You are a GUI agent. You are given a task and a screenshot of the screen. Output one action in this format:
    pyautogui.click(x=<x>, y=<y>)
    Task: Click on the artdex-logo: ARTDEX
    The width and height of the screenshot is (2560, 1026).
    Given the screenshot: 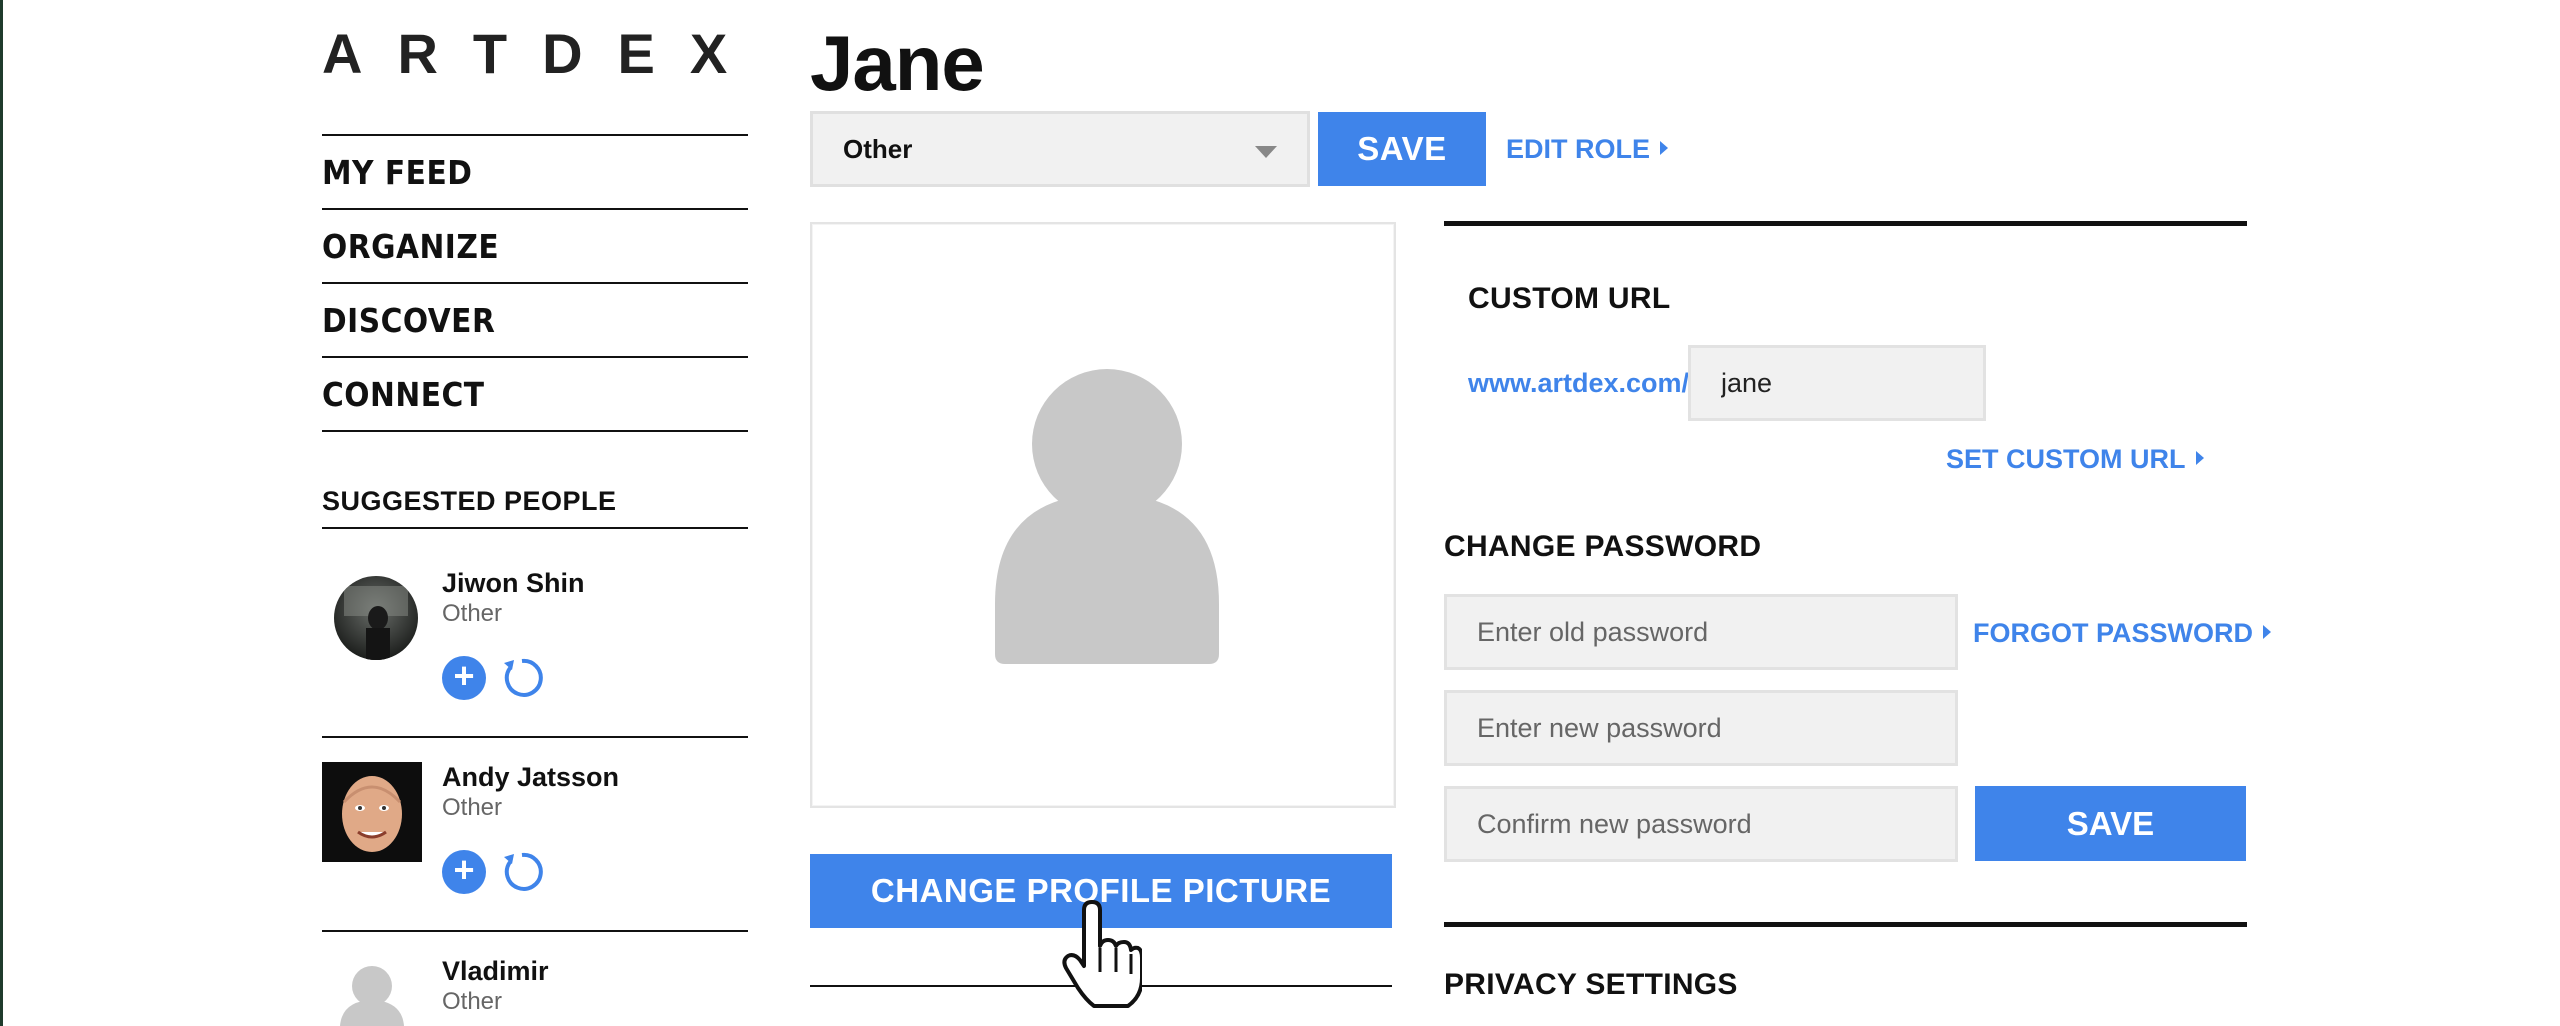 What is the action you would take?
    pyautogui.click(x=542, y=54)
    